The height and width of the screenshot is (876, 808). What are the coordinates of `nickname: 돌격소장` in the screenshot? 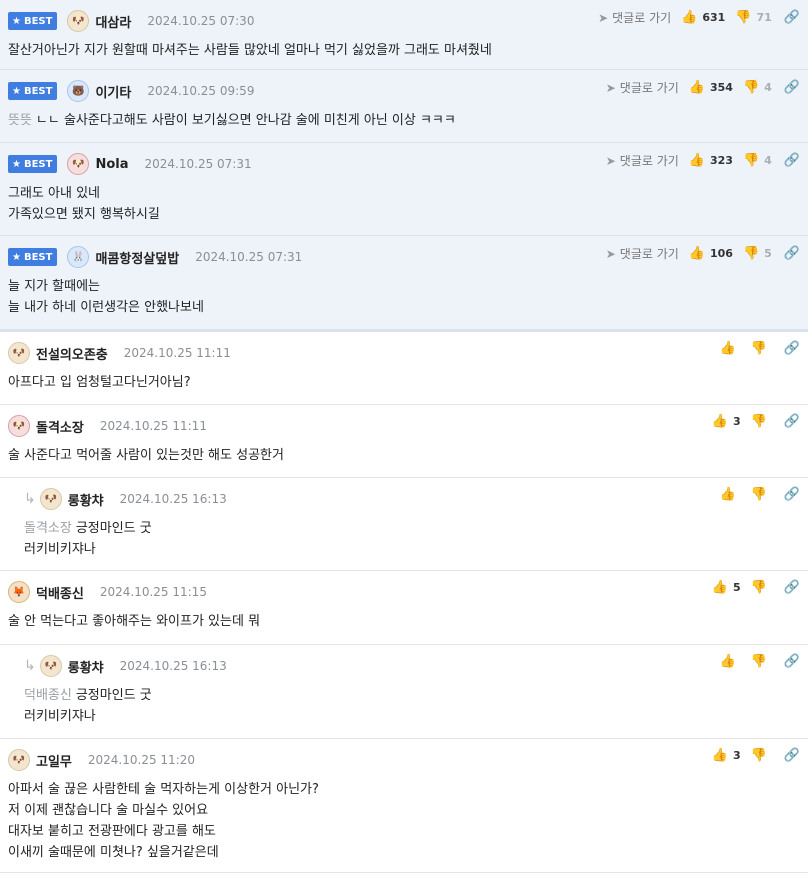 It's located at (60, 426).